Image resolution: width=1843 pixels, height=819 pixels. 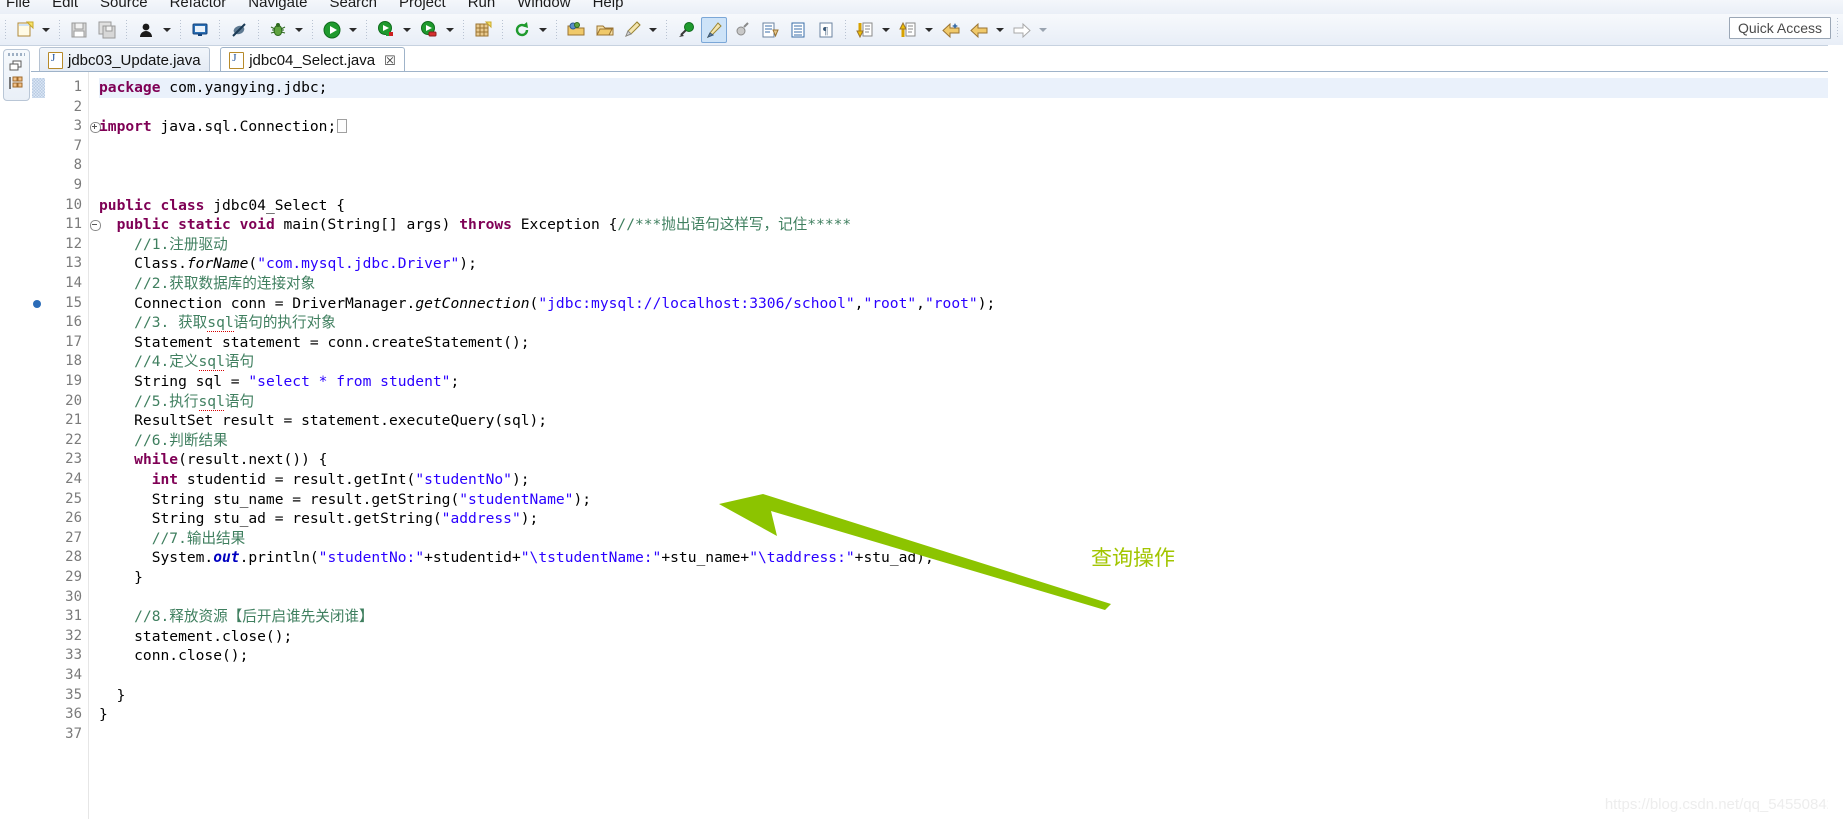 What do you see at coordinates (449, 30) in the screenshot?
I see `profile-dropdown-icon` at bounding box center [449, 30].